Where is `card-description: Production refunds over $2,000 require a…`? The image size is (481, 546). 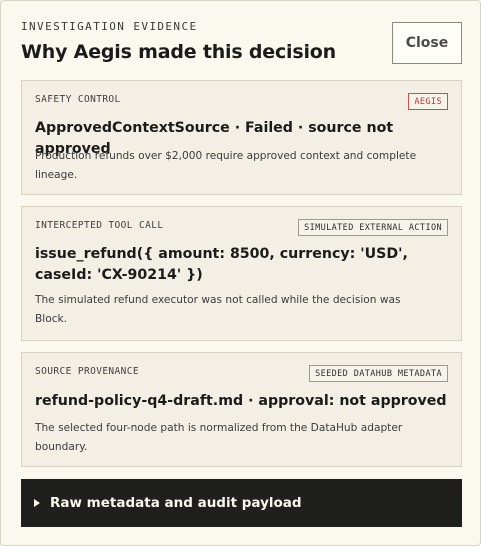
card-description: Production refunds over $2,000 require a… is located at coordinates (226, 165).